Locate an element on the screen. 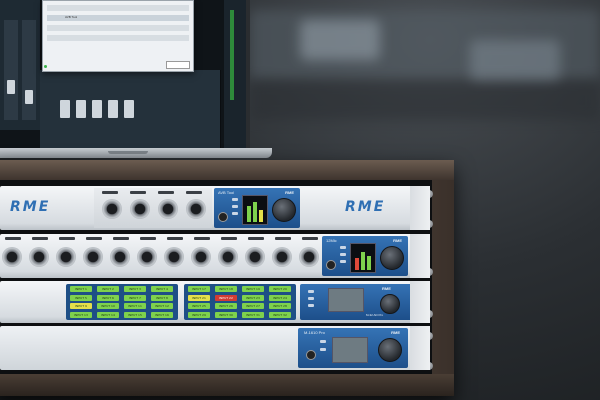 This screenshot has width=600, height=400. daw-side-panel is located at coordinates (235, 74).